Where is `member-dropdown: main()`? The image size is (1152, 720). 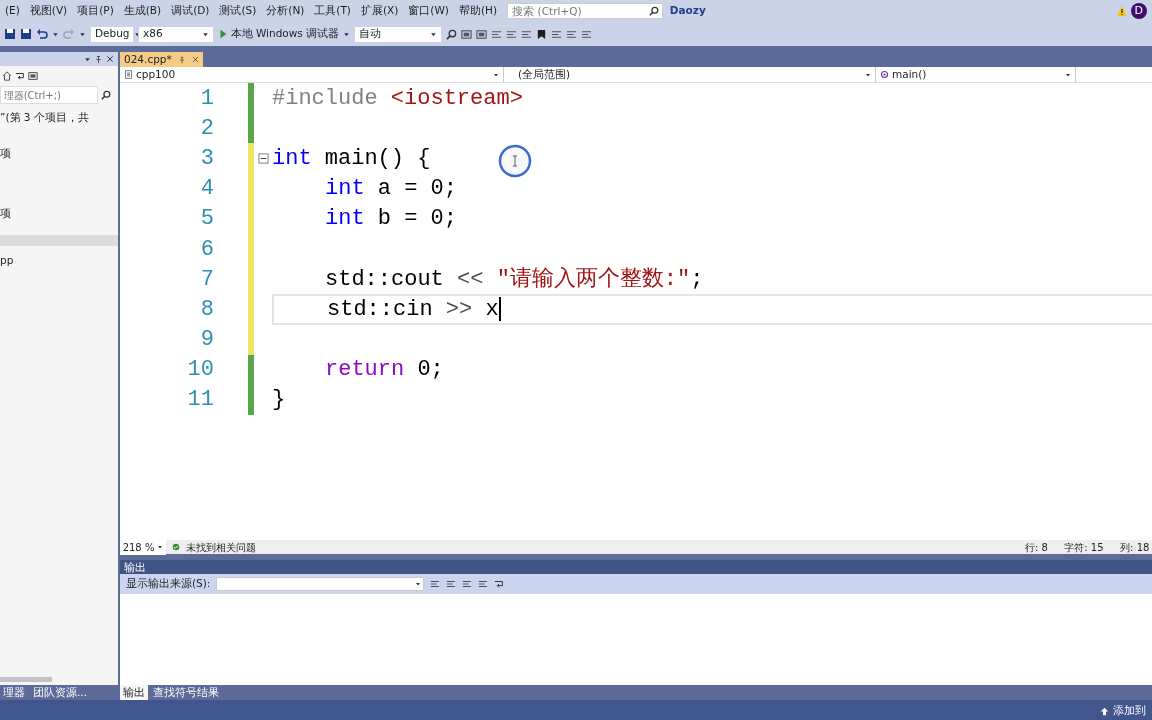
member-dropdown: main() is located at coordinates (976, 74).